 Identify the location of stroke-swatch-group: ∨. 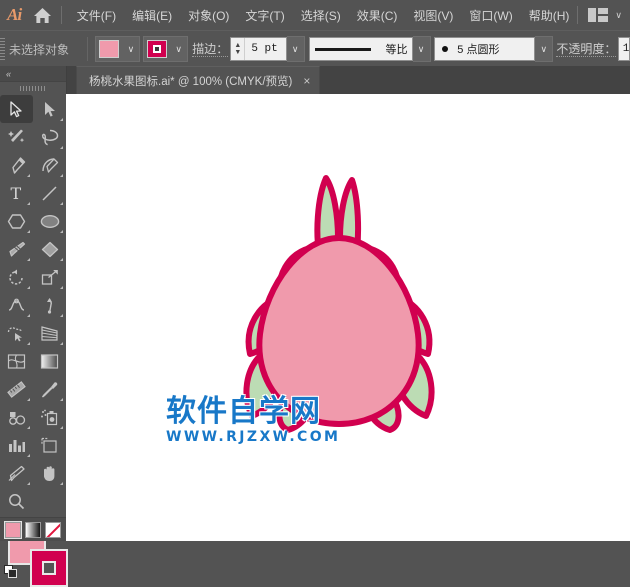
(165, 49).